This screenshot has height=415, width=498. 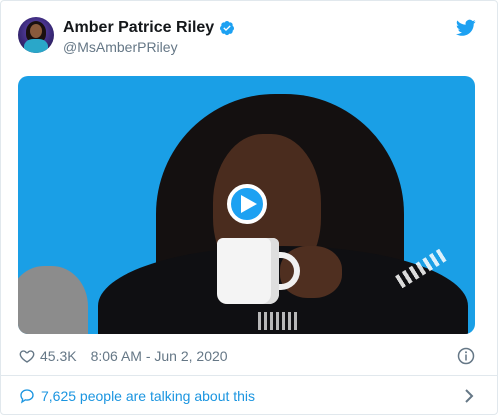 What do you see at coordinates (148, 396) in the screenshot?
I see `conversation-count: 7,625 people are talking about this` at bounding box center [148, 396].